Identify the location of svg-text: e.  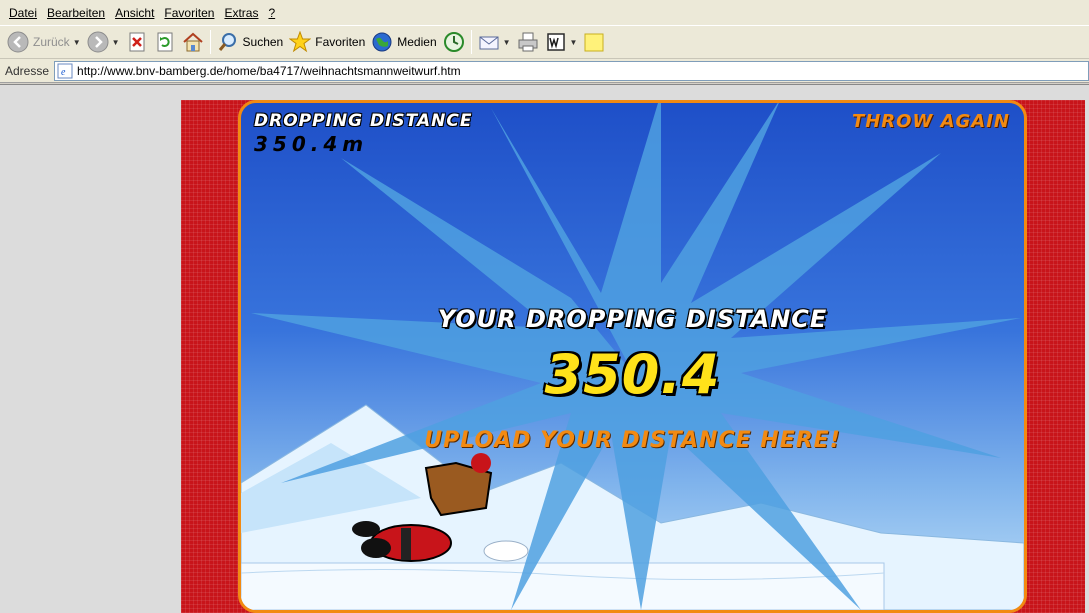
(63, 72).